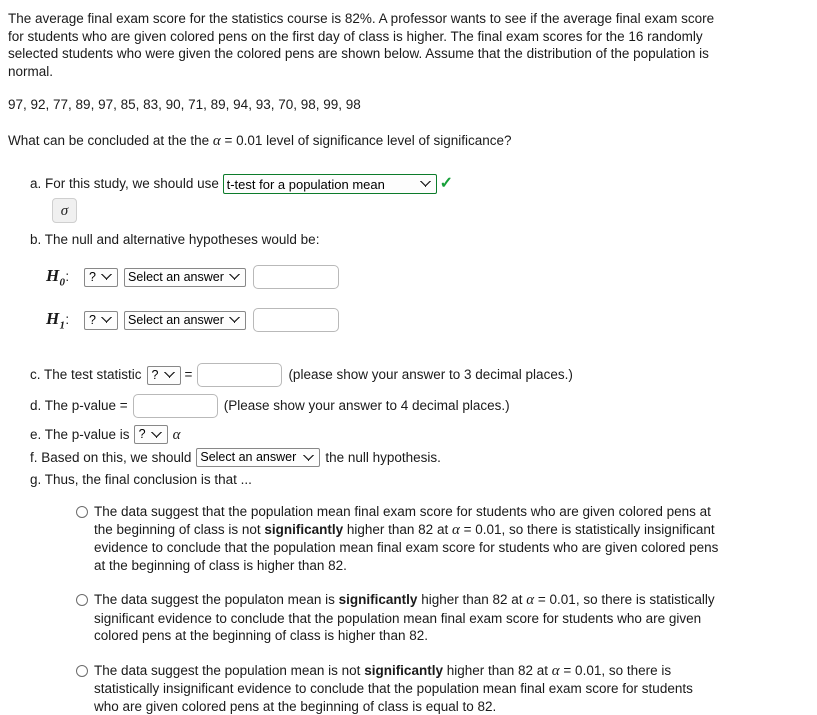 The height and width of the screenshot is (715, 817). I want to click on alt-value-input, so click(296, 320).